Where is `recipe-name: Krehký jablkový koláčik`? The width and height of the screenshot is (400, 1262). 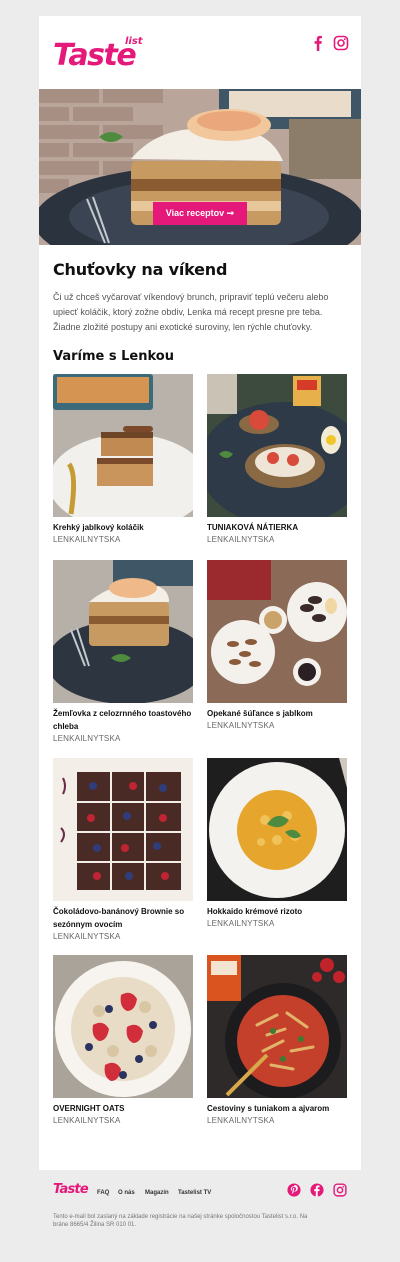 recipe-name: Krehký jablkový koláčik is located at coordinates (123, 527).